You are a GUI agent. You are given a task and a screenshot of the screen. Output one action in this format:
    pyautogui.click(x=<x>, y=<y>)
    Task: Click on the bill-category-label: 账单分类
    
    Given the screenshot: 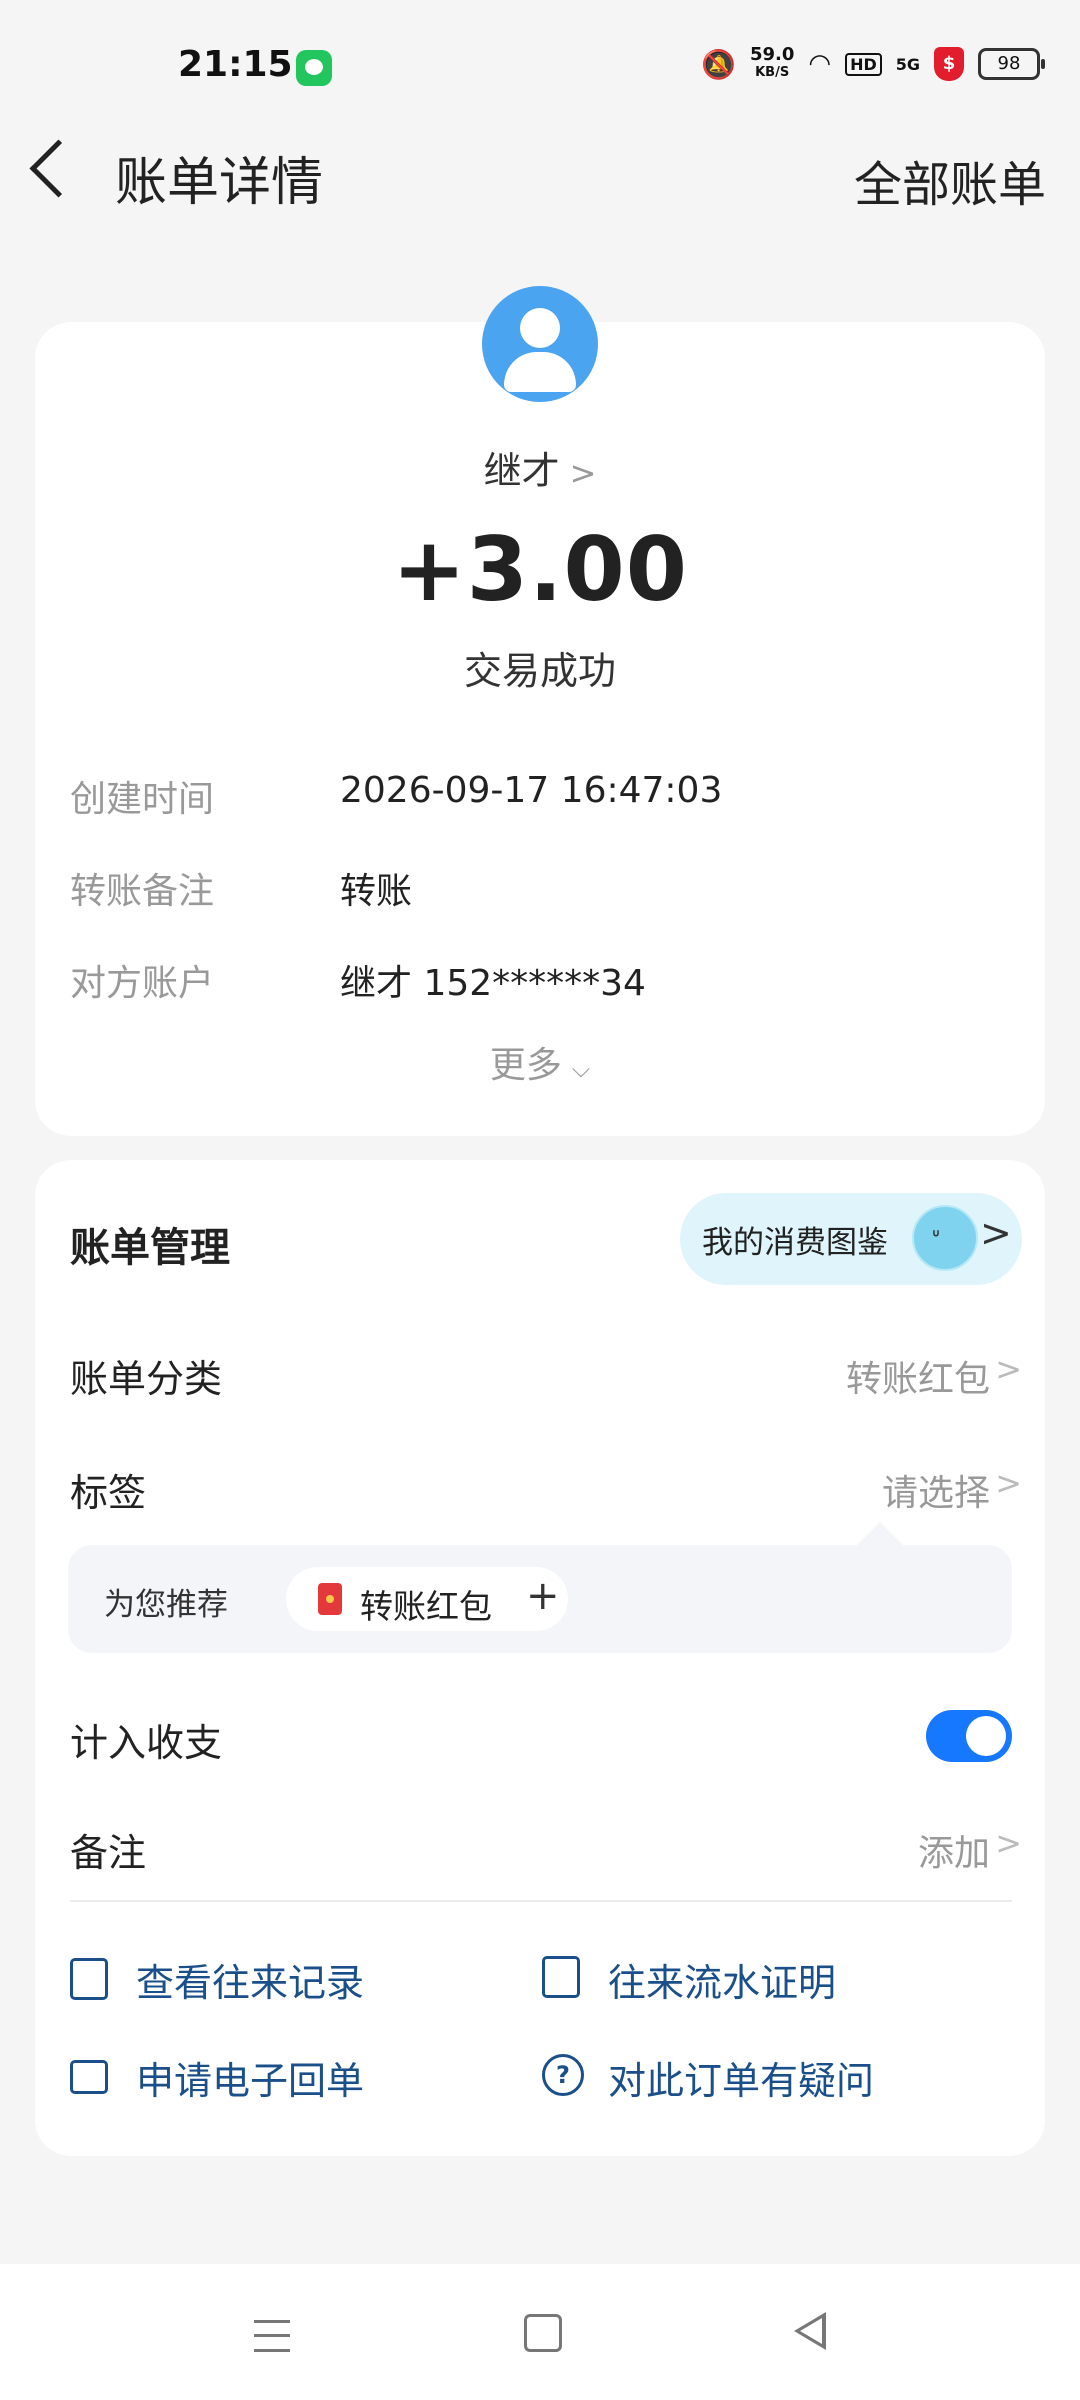 What is the action you would take?
    pyautogui.click(x=146, y=1379)
    